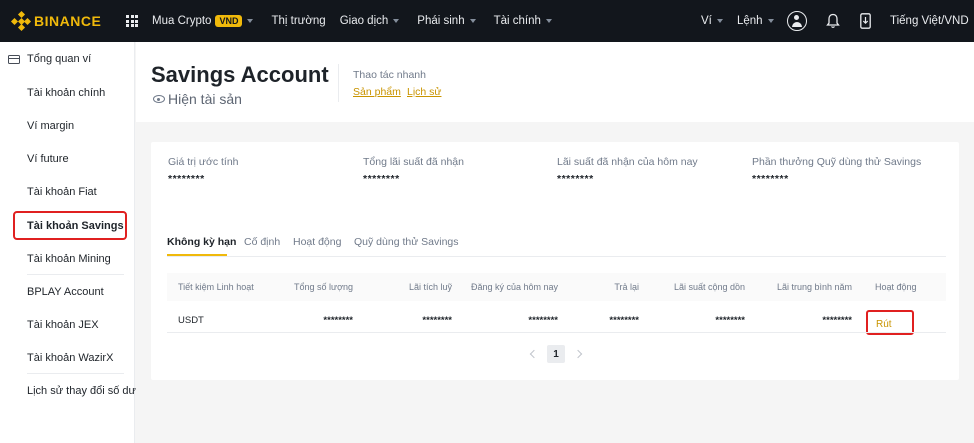 The width and height of the screenshot is (974, 443). Describe the element at coordinates (750, 21) in the screenshot. I see `nav-orders-label: Lệnh` at that location.